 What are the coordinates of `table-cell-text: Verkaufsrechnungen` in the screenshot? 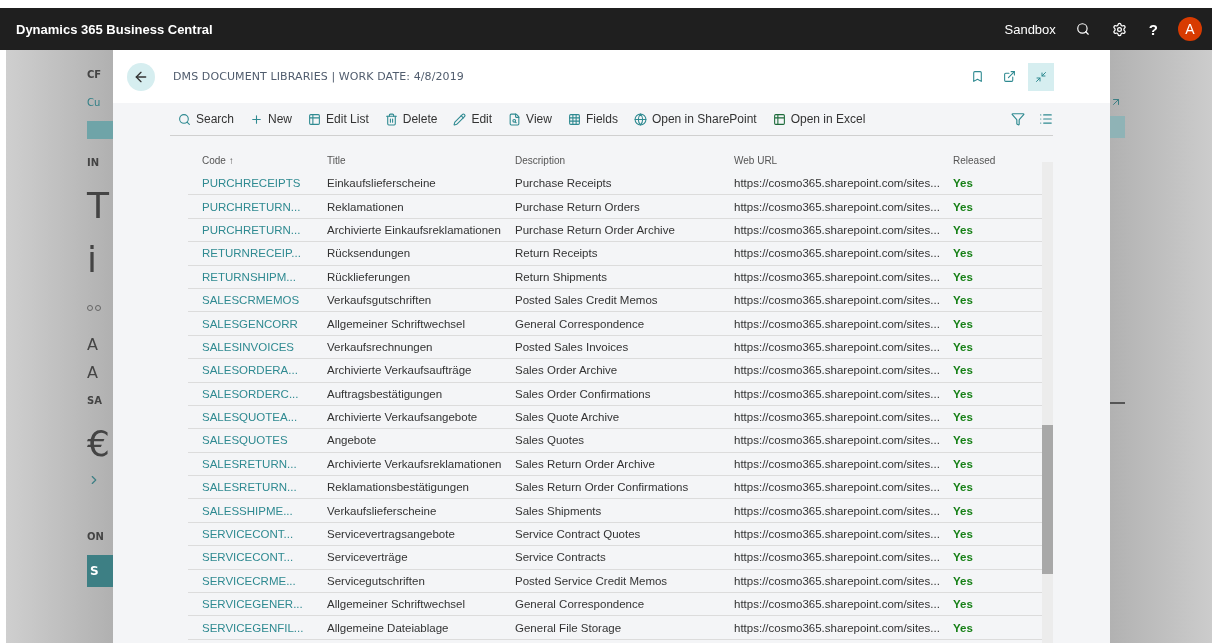 It's located at (380, 346).